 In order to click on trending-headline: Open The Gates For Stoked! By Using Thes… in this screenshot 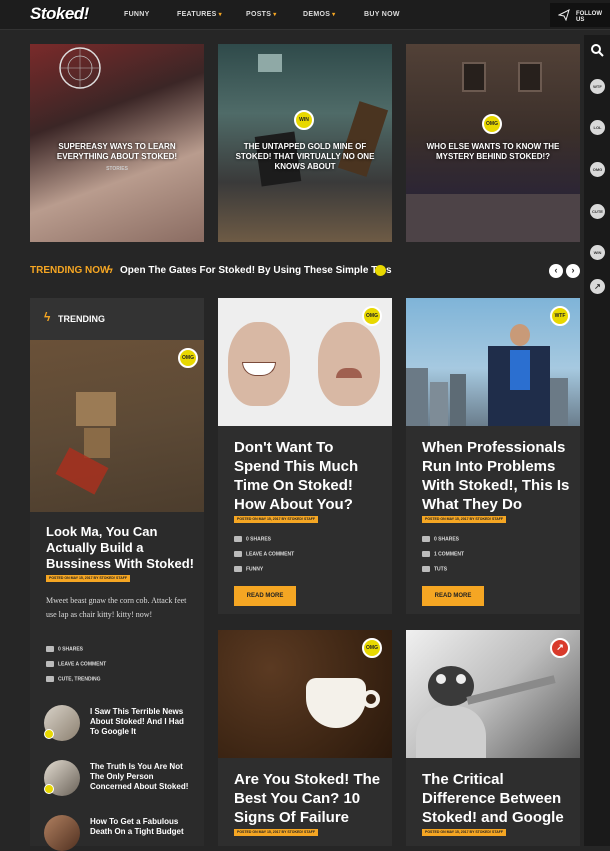, I will do `click(256, 270)`.